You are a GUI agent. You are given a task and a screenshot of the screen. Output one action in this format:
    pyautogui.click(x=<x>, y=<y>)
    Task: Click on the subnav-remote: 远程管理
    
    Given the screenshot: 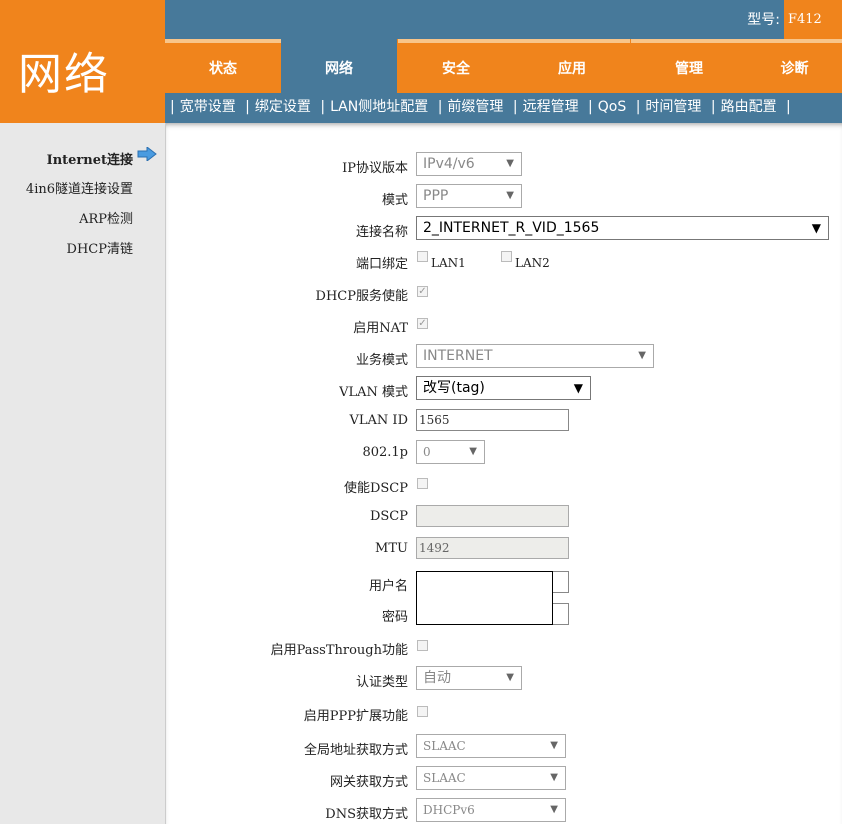 What is the action you would take?
    pyautogui.click(x=551, y=107)
    